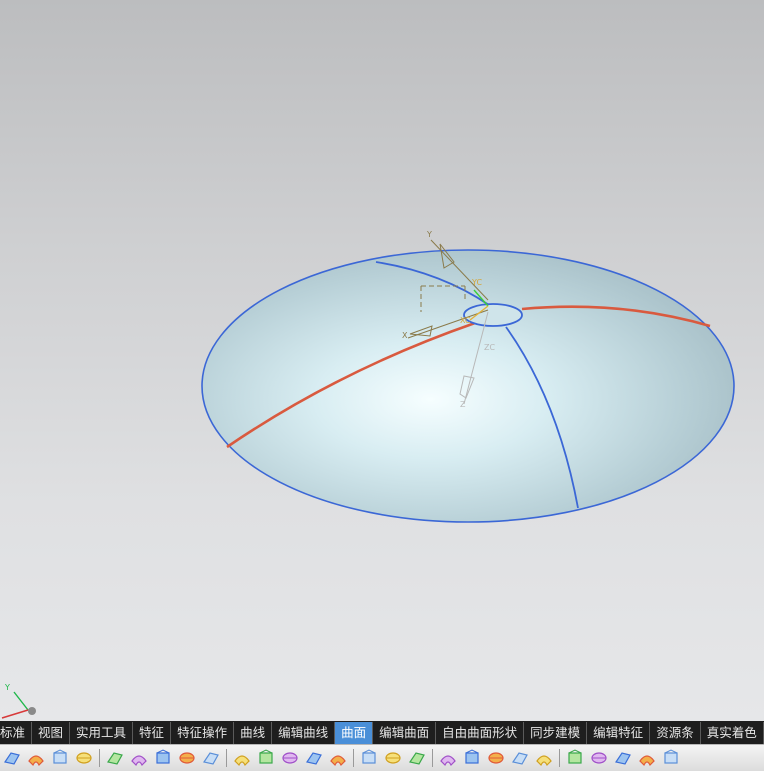 This screenshot has width=764, height=771. Describe the element at coordinates (16, 733) in the screenshot. I see `tab-0: 标准` at that location.